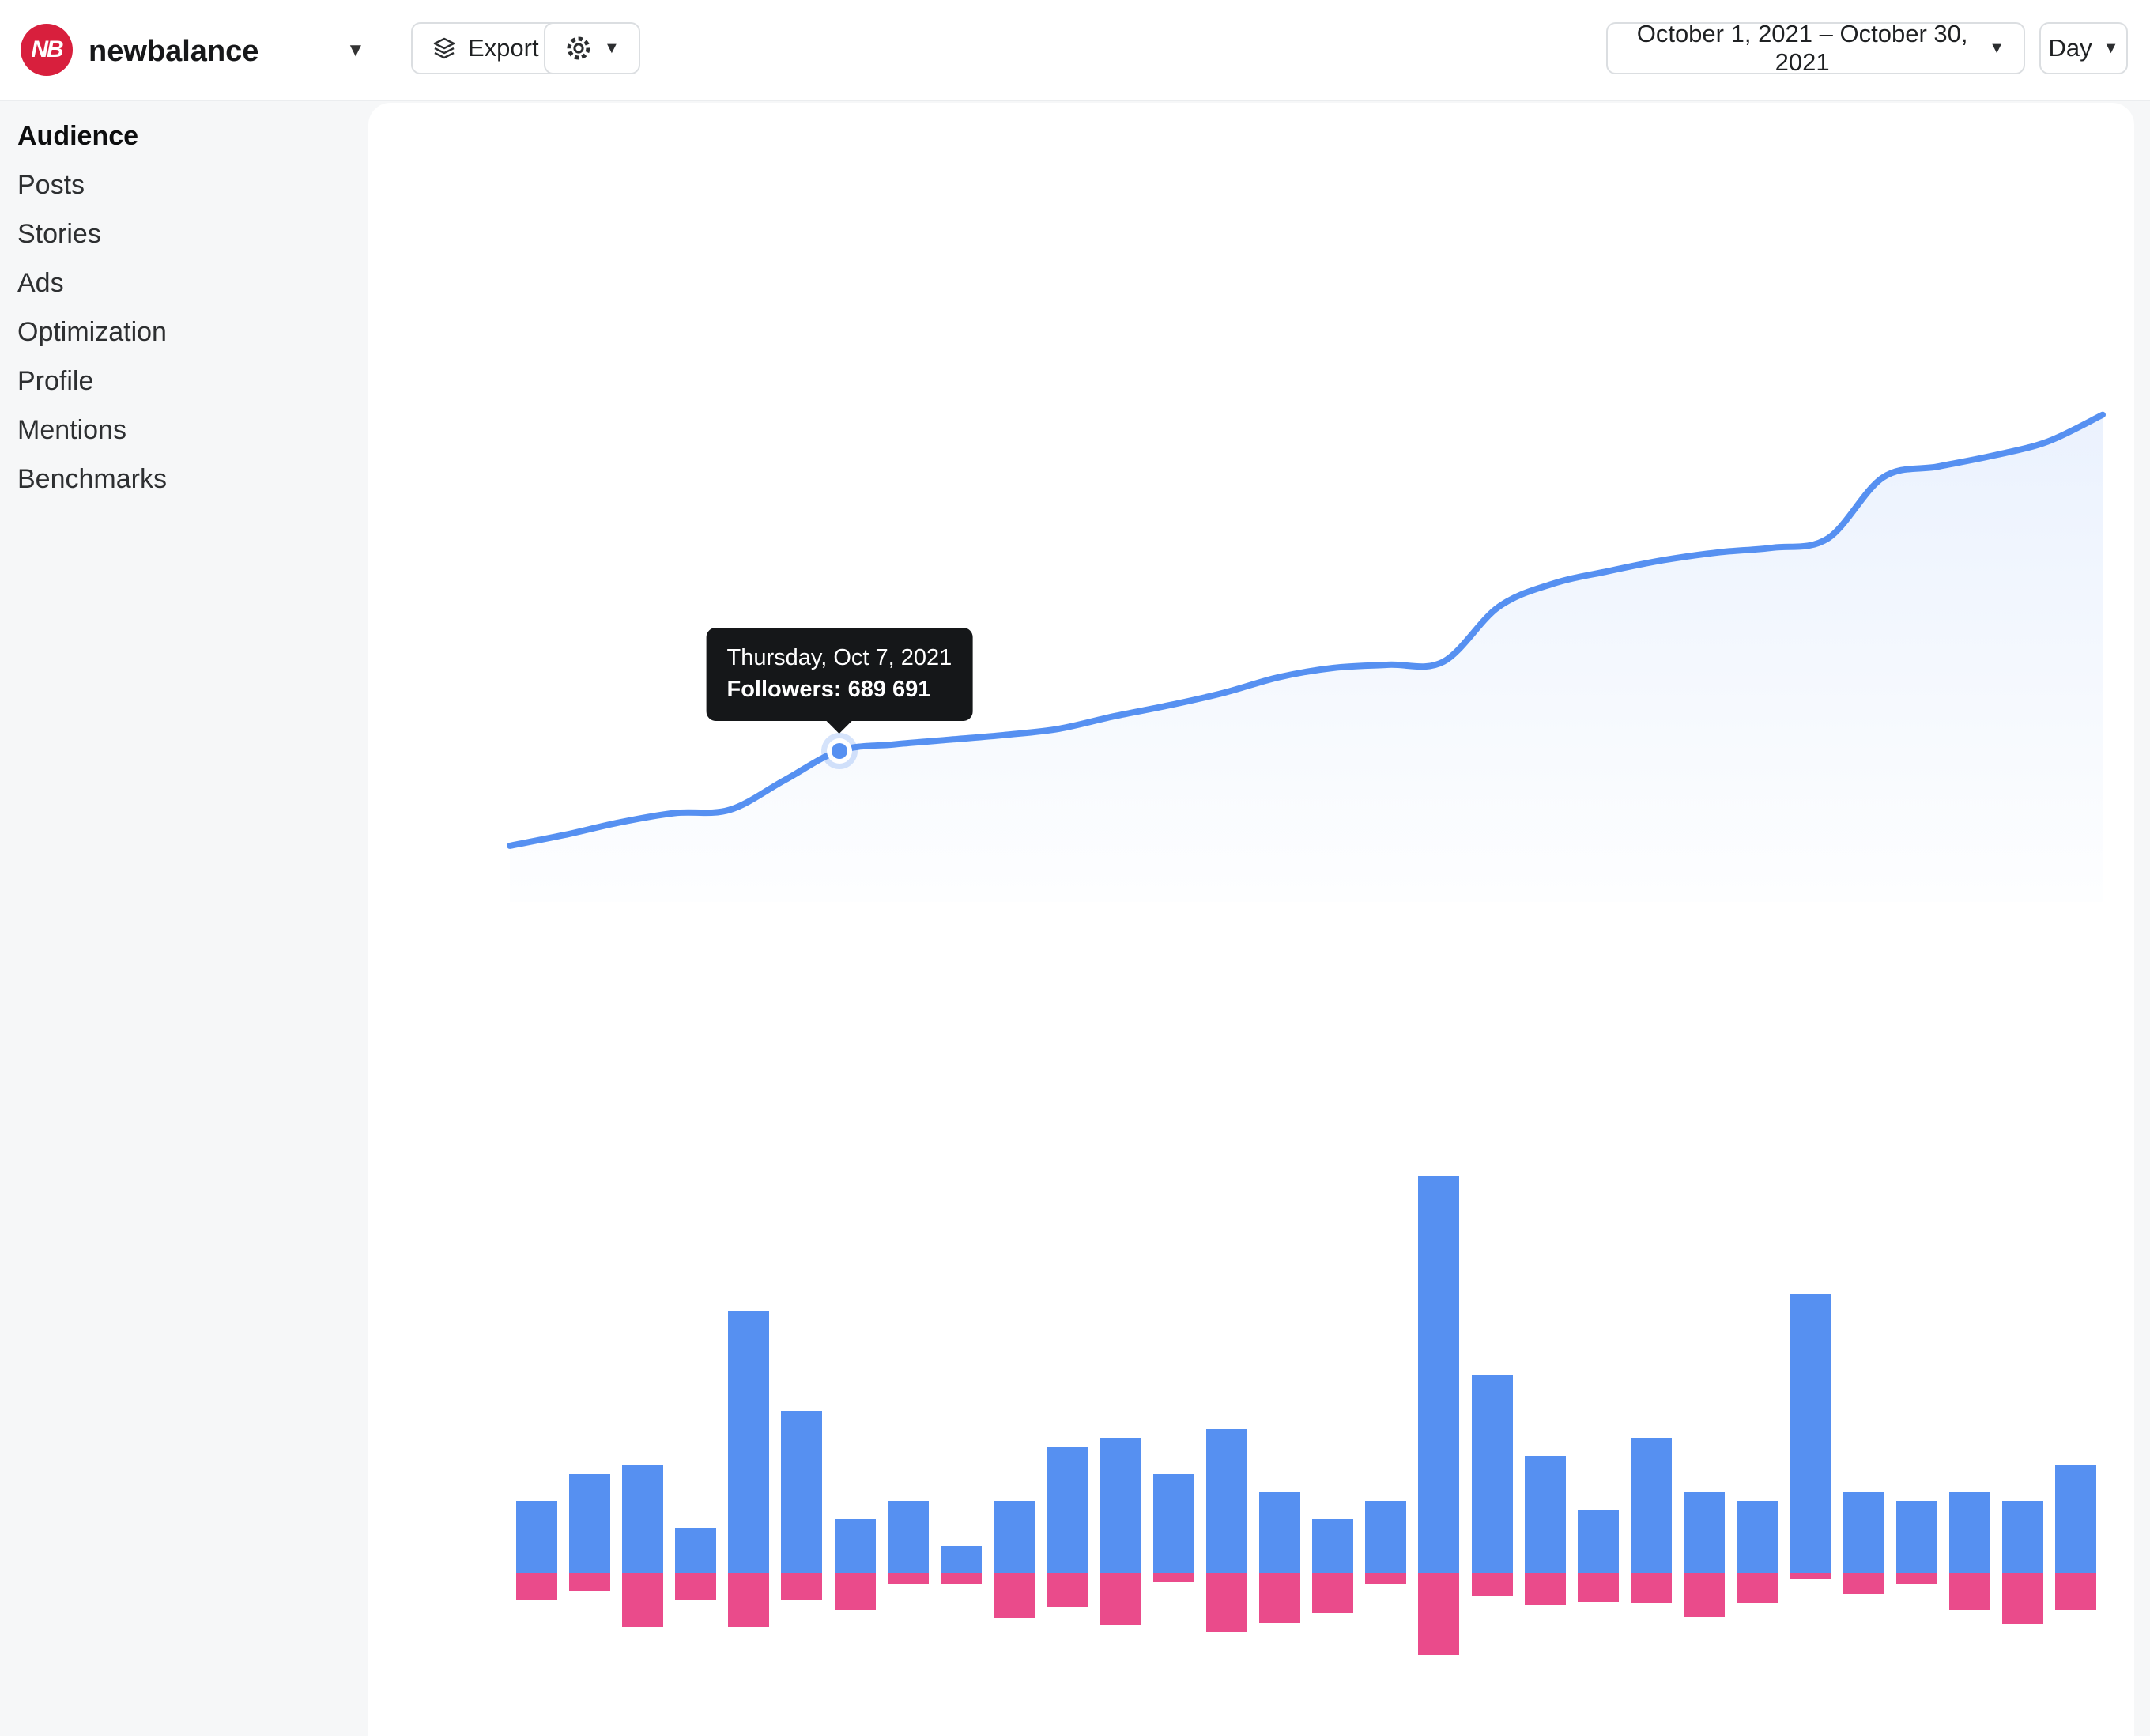 This screenshot has width=2150, height=1736. Describe the element at coordinates (612, 48) in the screenshot. I see `settings-caret-icon: ▼` at that location.